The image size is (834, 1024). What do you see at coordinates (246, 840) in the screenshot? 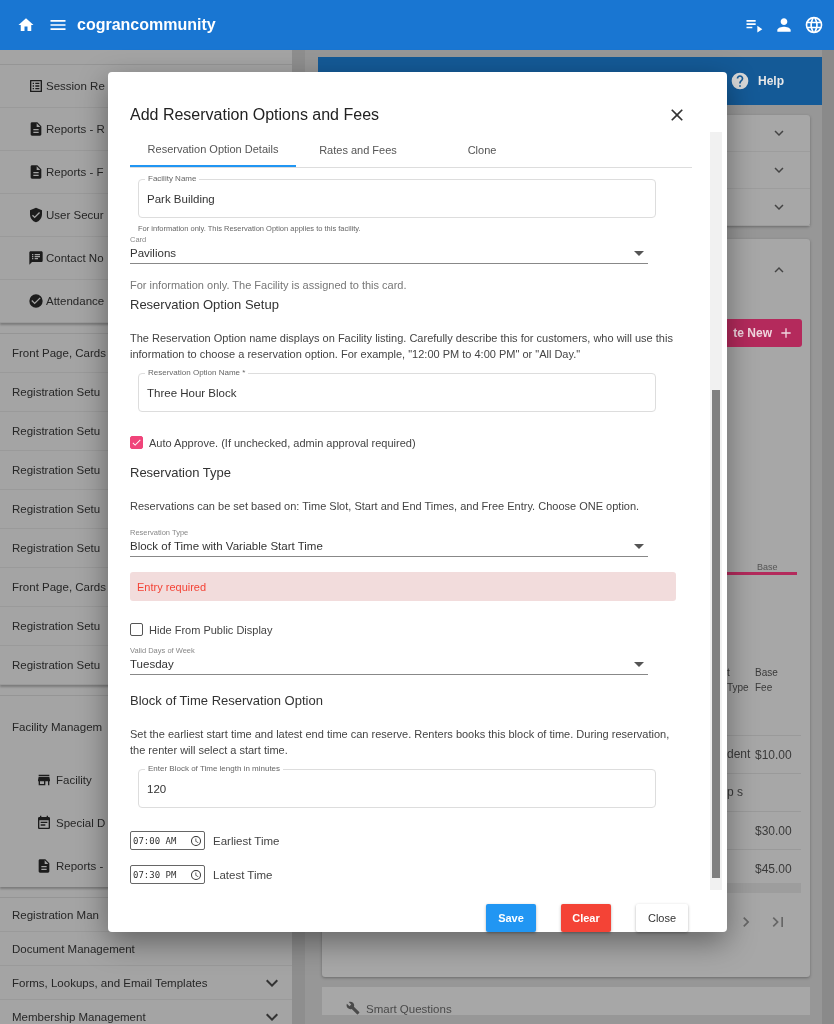
I see `time-label: Earliest Time` at bounding box center [246, 840].